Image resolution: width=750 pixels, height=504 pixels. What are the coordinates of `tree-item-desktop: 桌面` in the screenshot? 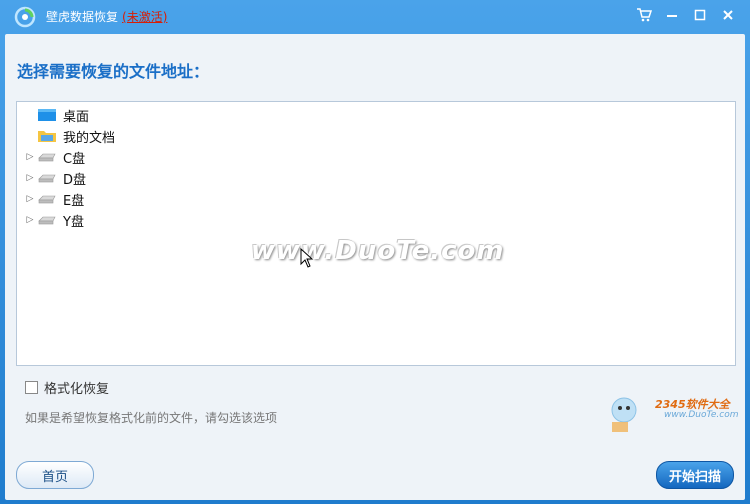 It's located at (56, 115).